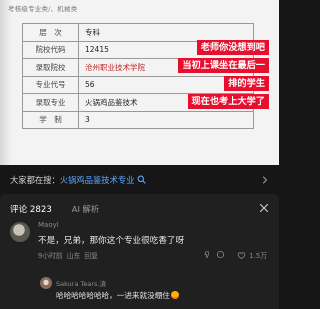 The image size is (320, 309). Describe the element at coordinates (205, 76) in the screenshot. I see `caption-overlay: 老师你没想到吧 当初上课坐在最后一 排的学生 现在也考上大学了` at that location.